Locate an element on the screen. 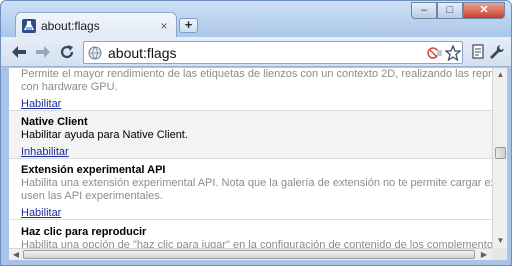 The height and width of the screenshot is (266, 512). scroll-left-icon: ◀ is located at coordinates (16, 254).